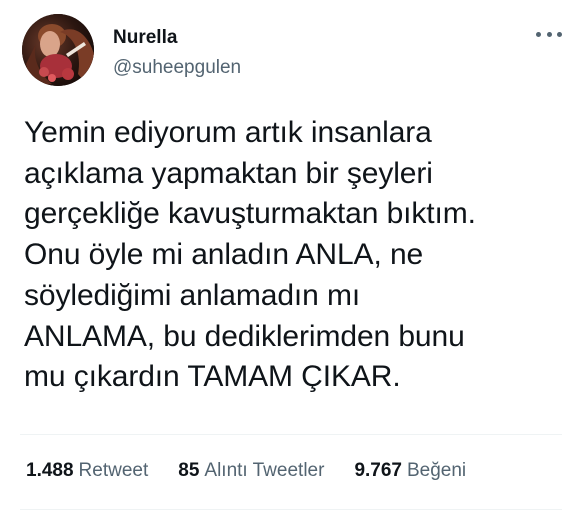 The height and width of the screenshot is (526, 583). I want to click on retweets-stat: 1.488 Retweet, so click(87, 471).